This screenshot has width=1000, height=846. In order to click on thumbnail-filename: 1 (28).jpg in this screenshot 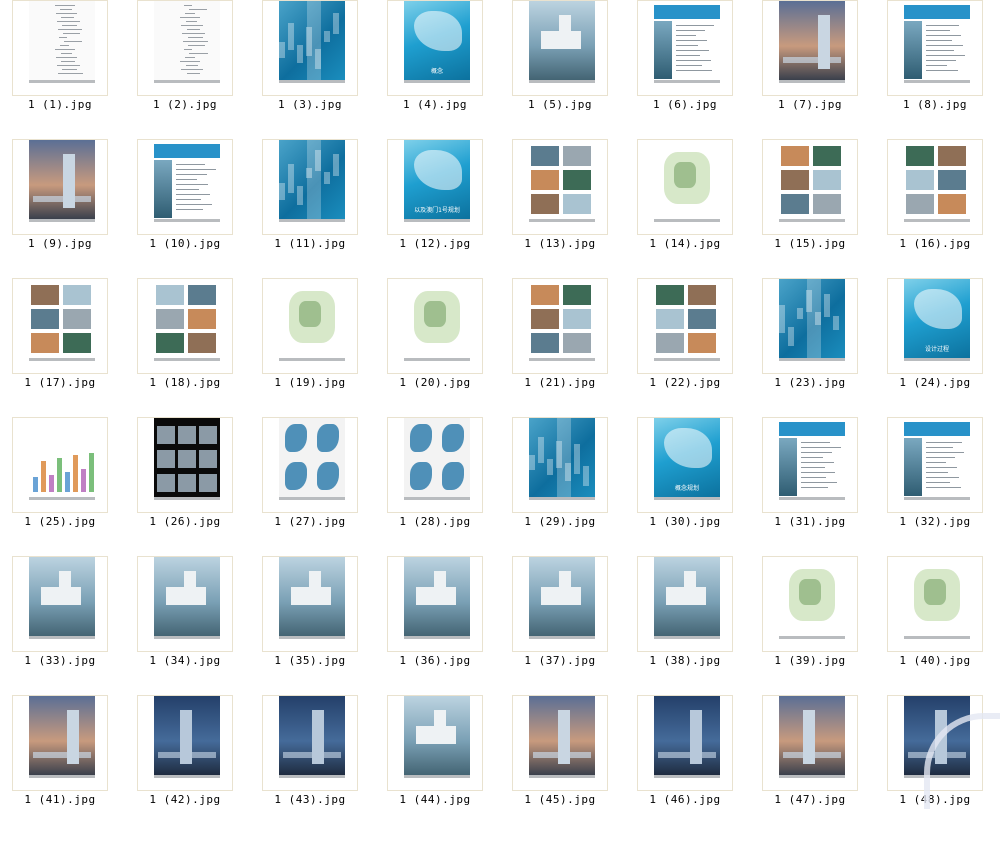, I will do `click(435, 521)`.